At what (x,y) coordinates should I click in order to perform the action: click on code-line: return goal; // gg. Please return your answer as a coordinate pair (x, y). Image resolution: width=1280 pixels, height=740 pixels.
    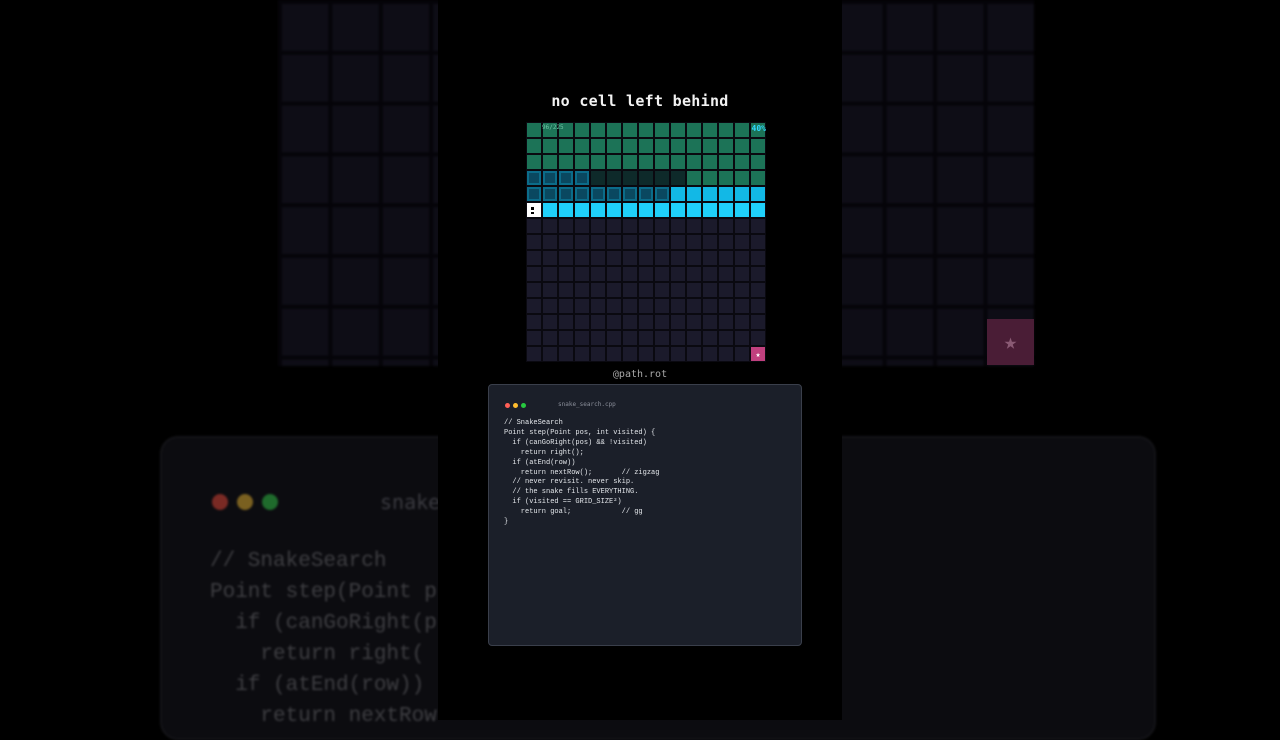
    Looking at the image, I should click on (573, 512).